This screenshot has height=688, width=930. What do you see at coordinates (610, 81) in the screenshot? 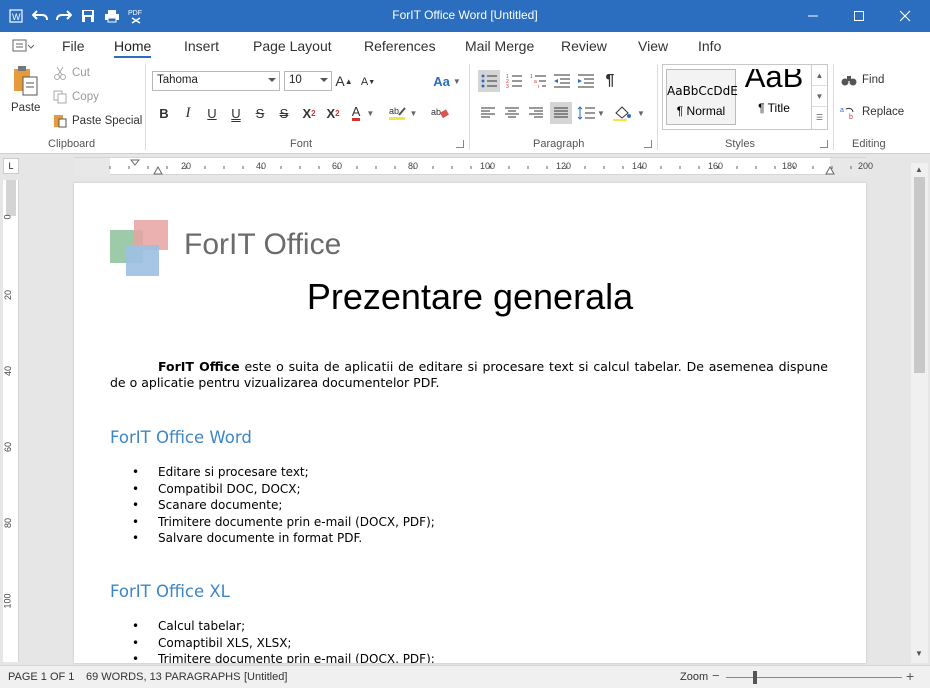
I see `show-marks-icon: ¶` at bounding box center [610, 81].